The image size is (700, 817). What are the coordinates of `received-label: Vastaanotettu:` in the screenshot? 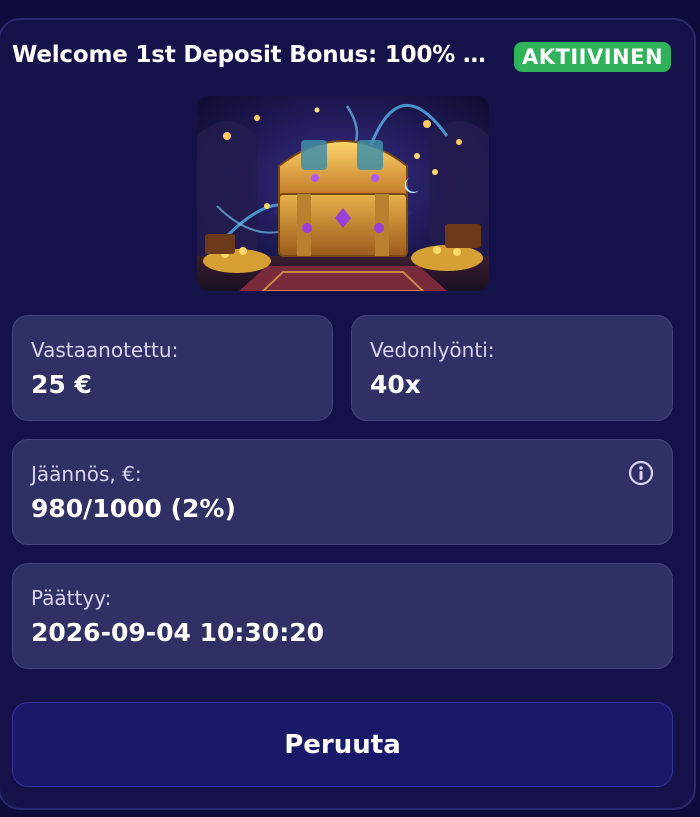 It's located at (105, 350).